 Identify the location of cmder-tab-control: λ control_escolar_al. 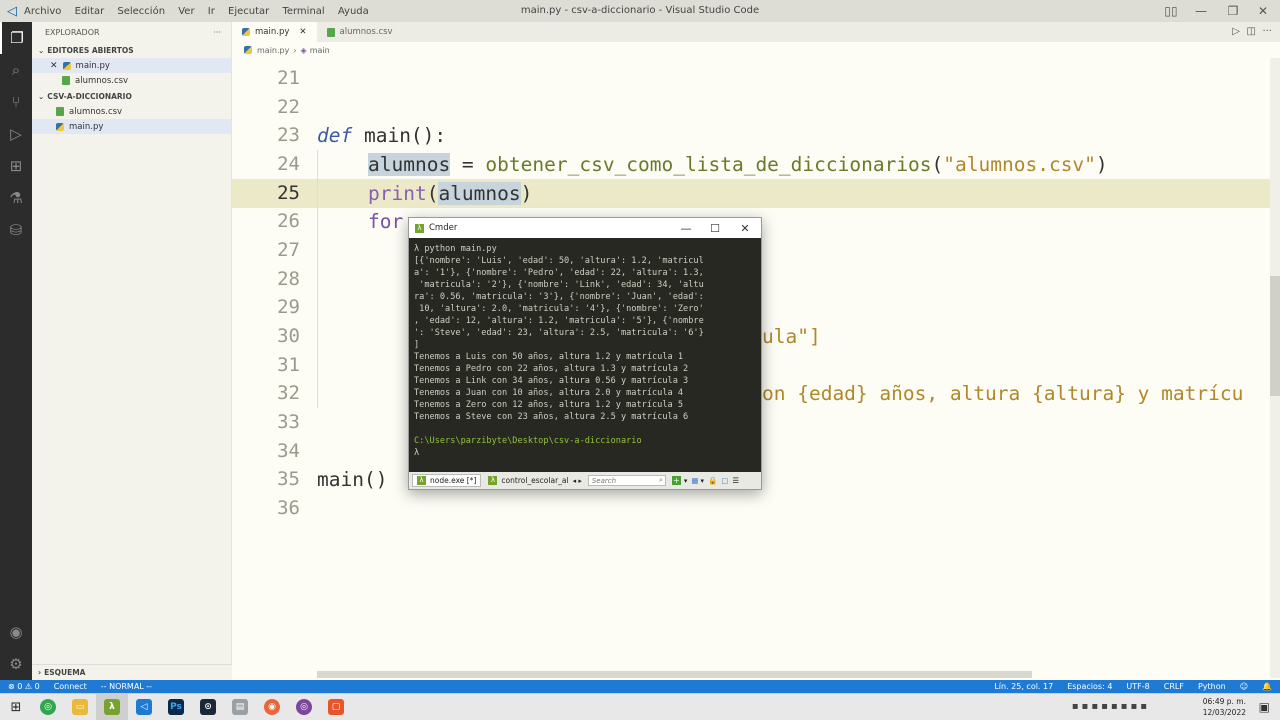
(528, 480).